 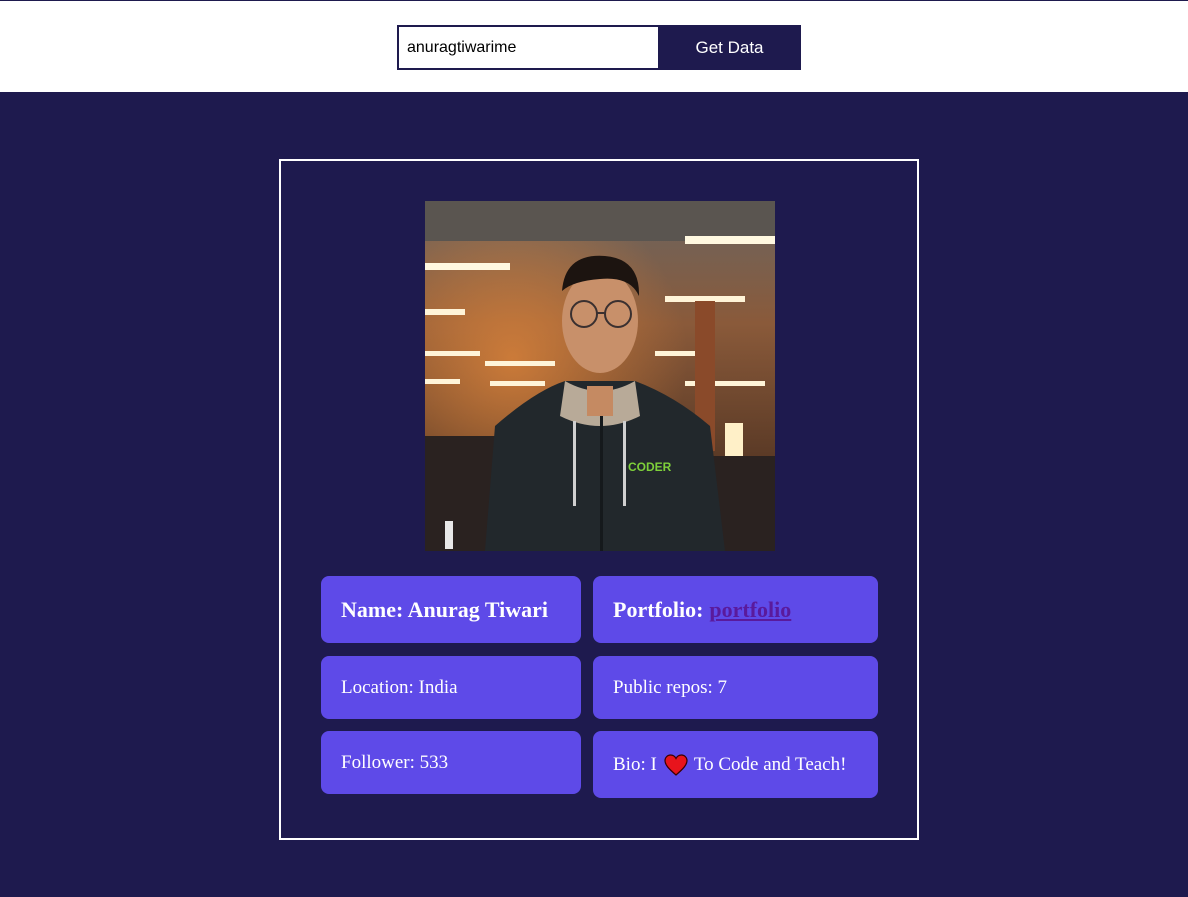 I want to click on search-form: Get Data, so click(x=599, y=47).